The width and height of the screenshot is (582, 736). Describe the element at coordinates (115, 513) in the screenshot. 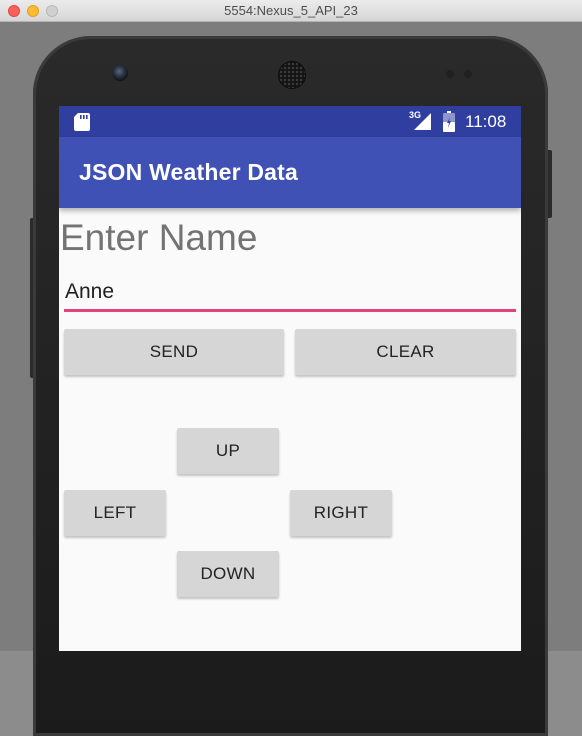

I see `left-button: LEFT` at that location.